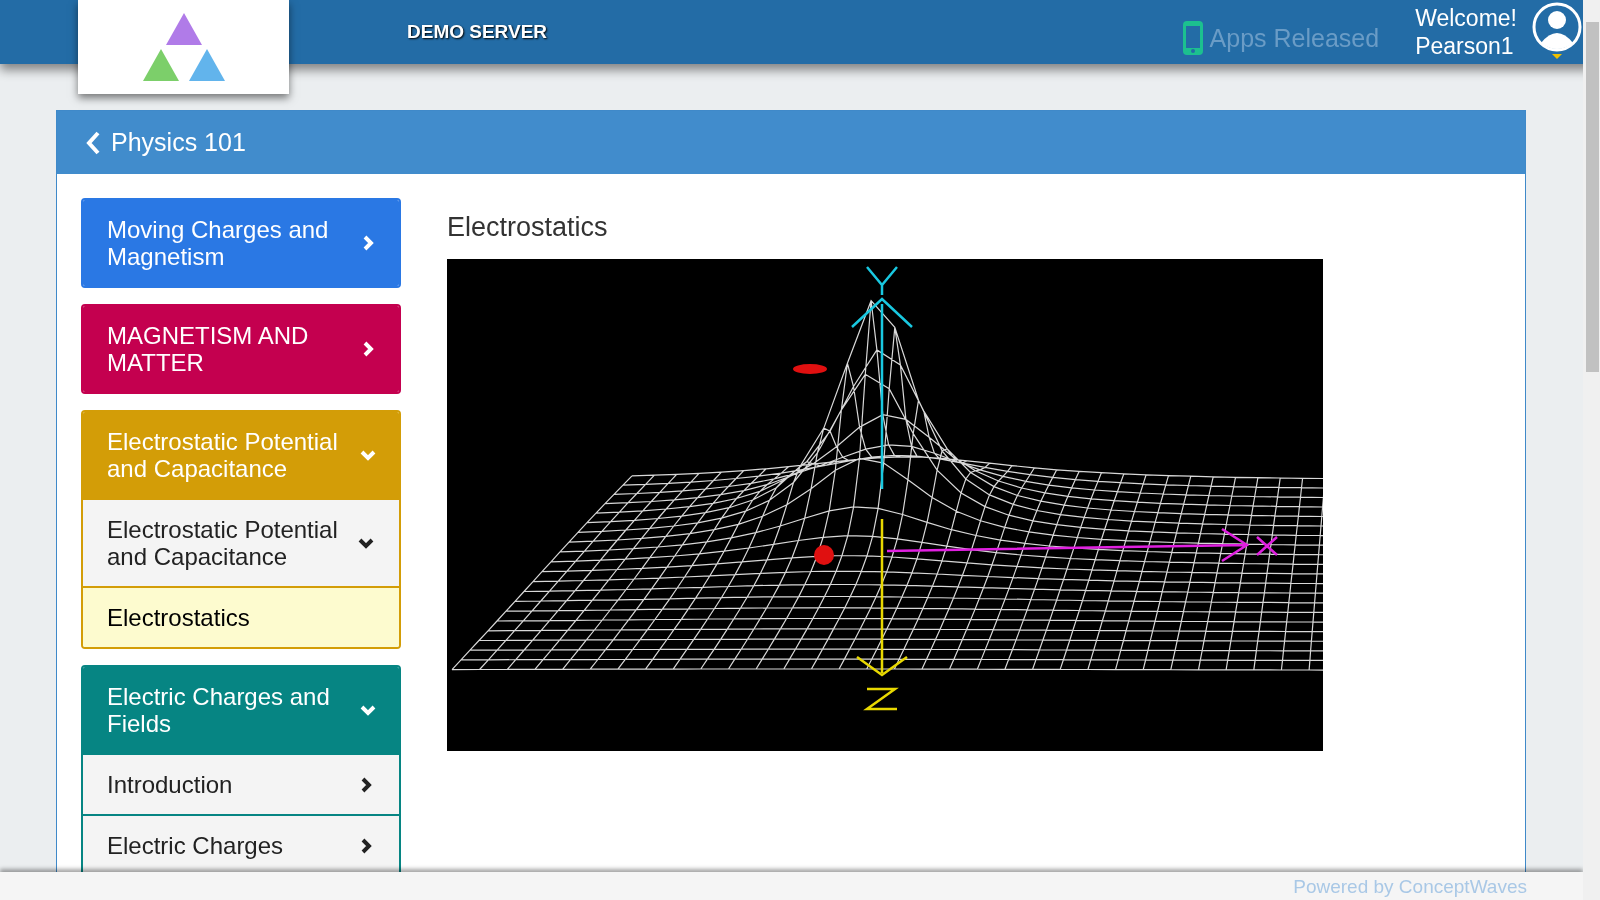  Describe the element at coordinates (1466, 18) in the screenshot. I see `welcome-text: Welcome!` at that location.